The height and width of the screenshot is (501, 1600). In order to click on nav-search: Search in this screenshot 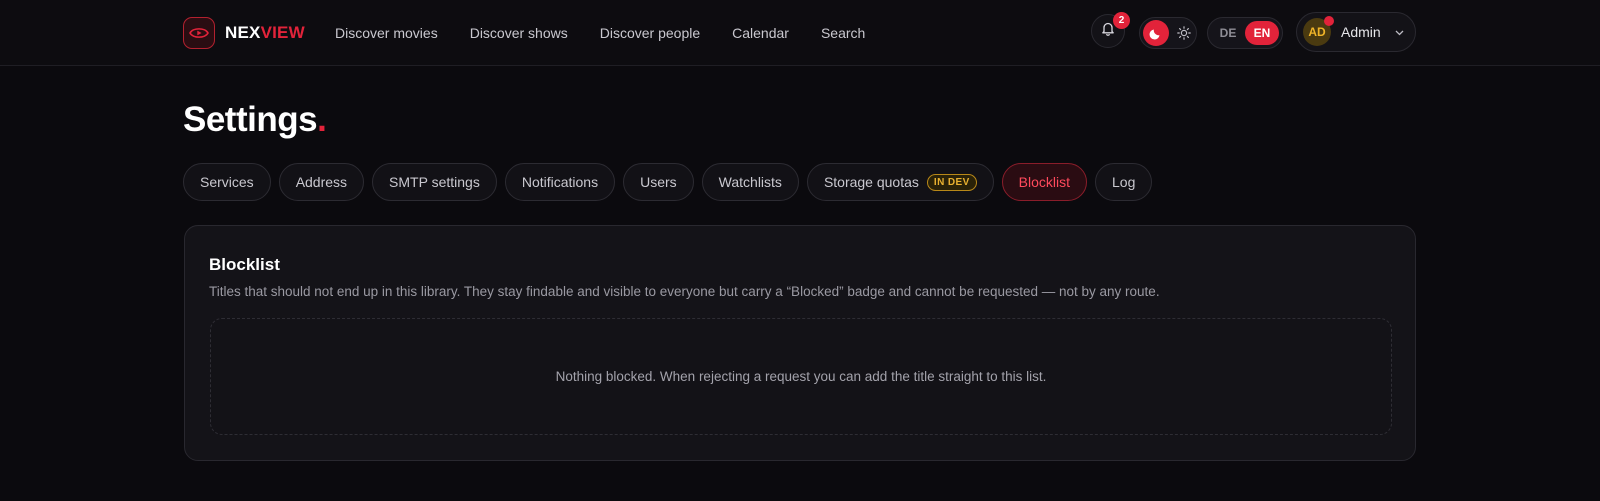, I will do `click(843, 33)`.